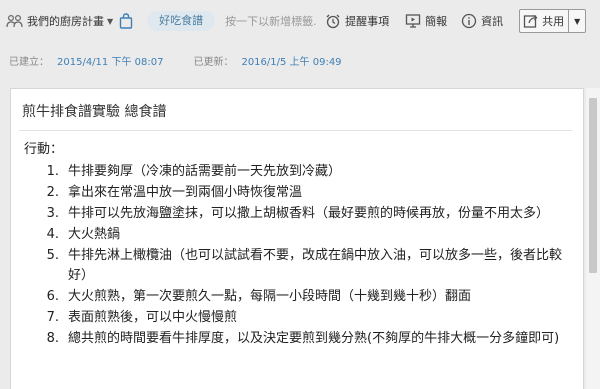 Image resolution: width=600 pixels, height=389 pixels. What do you see at coordinates (469, 21) in the screenshot?
I see `info-icon` at bounding box center [469, 21].